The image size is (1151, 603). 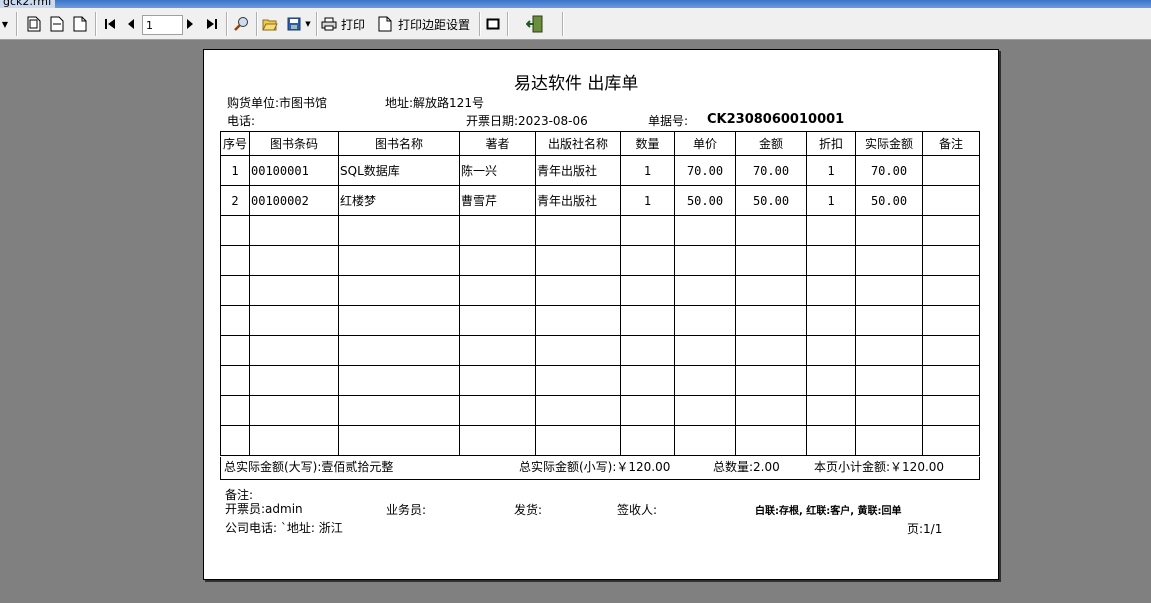 What do you see at coordinates (190, 24) in the screenshot?
I see `next-page-icon` at bounding box center [190, 24].